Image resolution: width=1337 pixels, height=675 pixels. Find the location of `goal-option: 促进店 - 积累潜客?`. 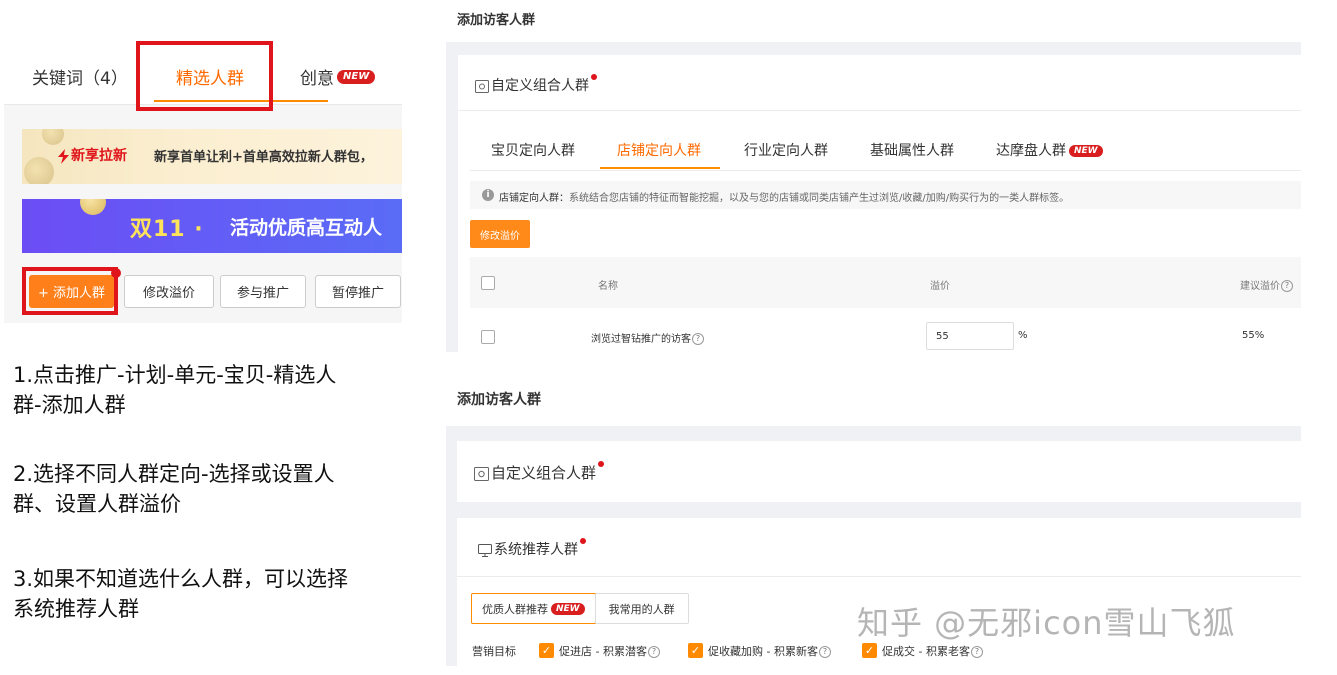

goal-option: 促进店 - 积累潜客? is located at coordinates (609, 651).